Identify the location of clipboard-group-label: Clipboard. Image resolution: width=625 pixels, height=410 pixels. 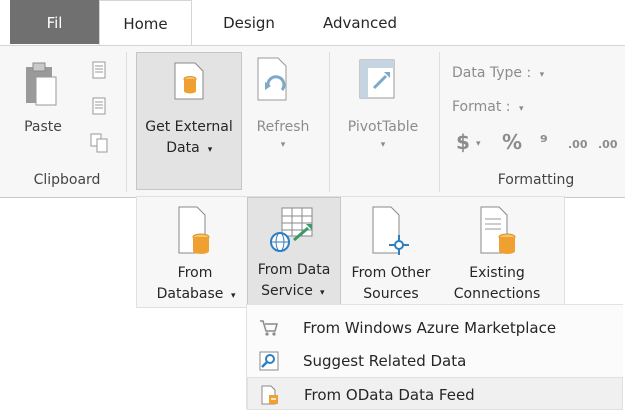
(67, 180).